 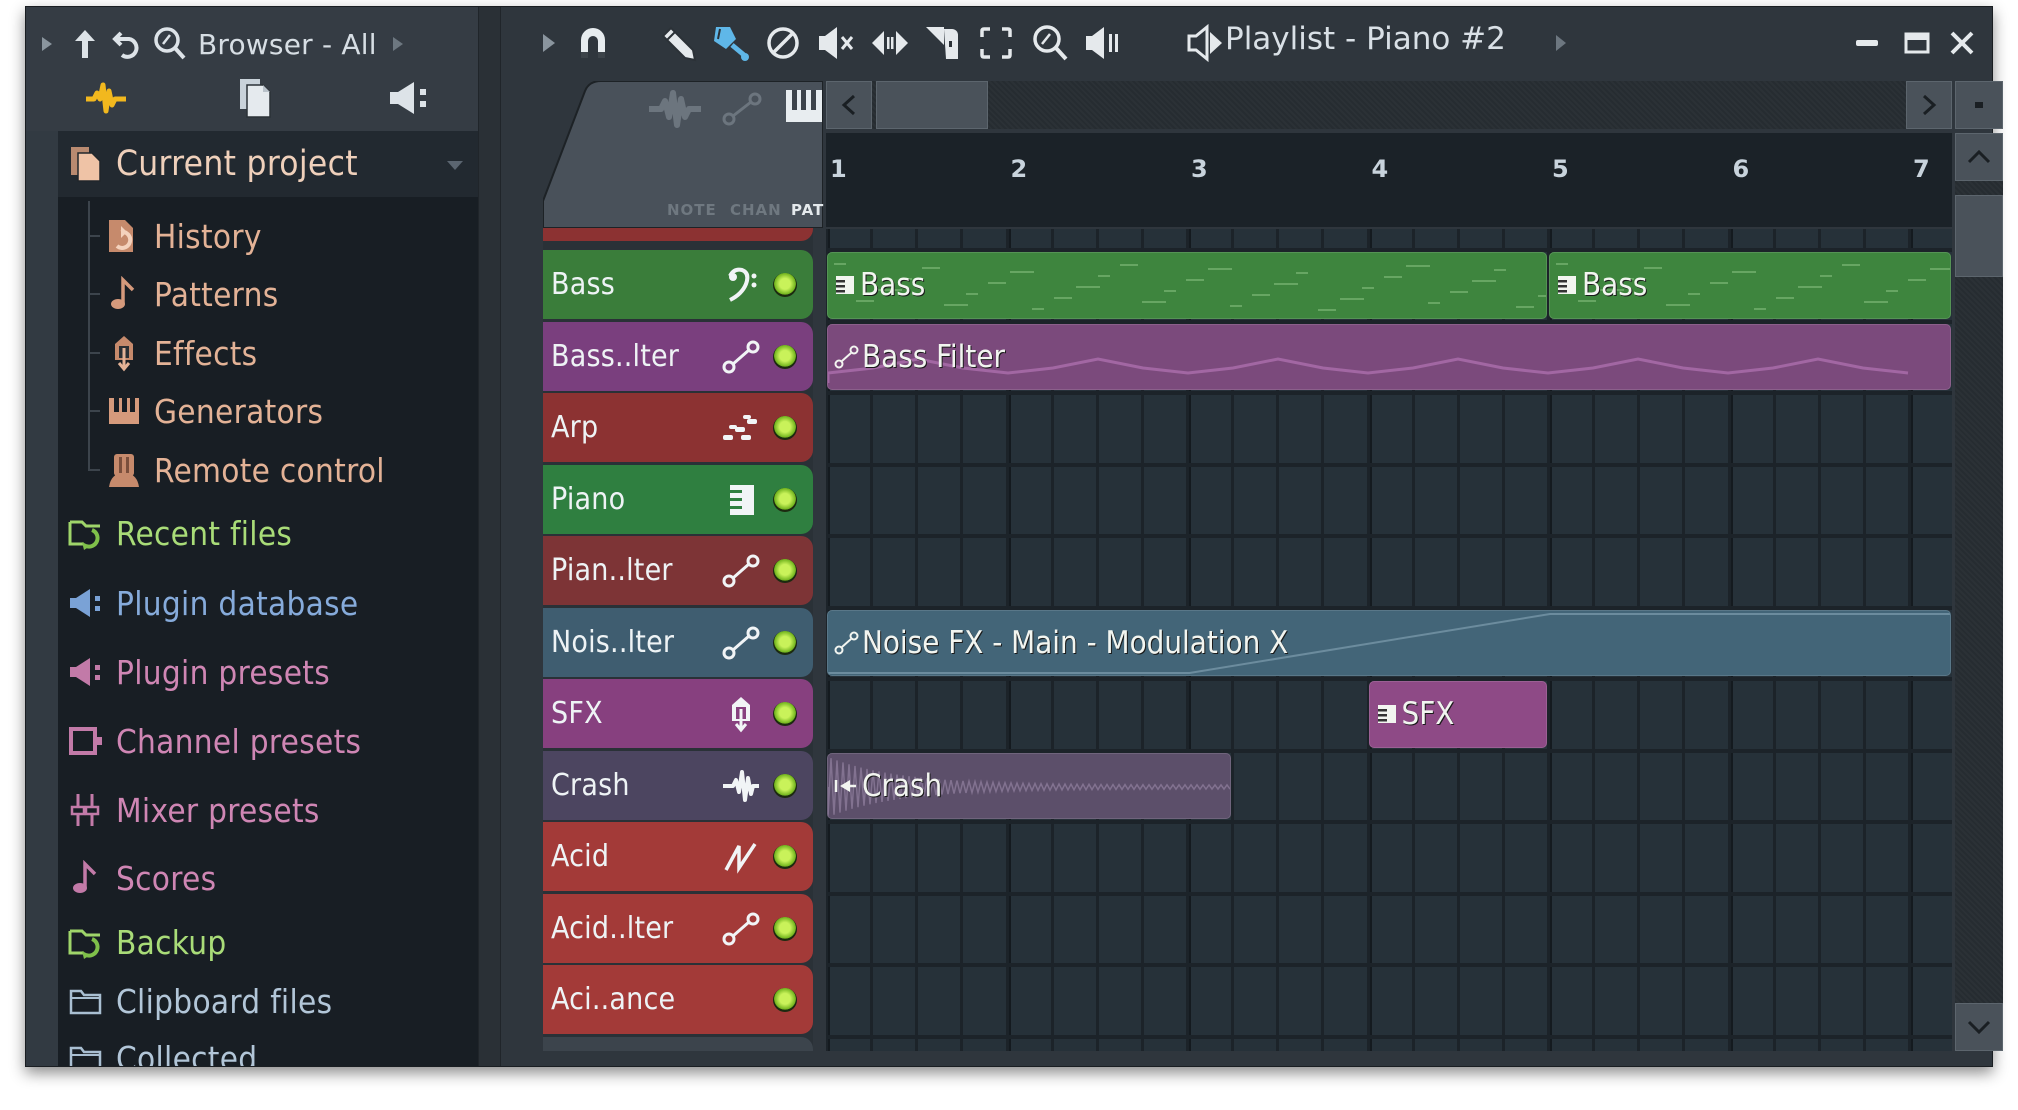 I want to click on track-header: Acid, so click(x=678, y=856).